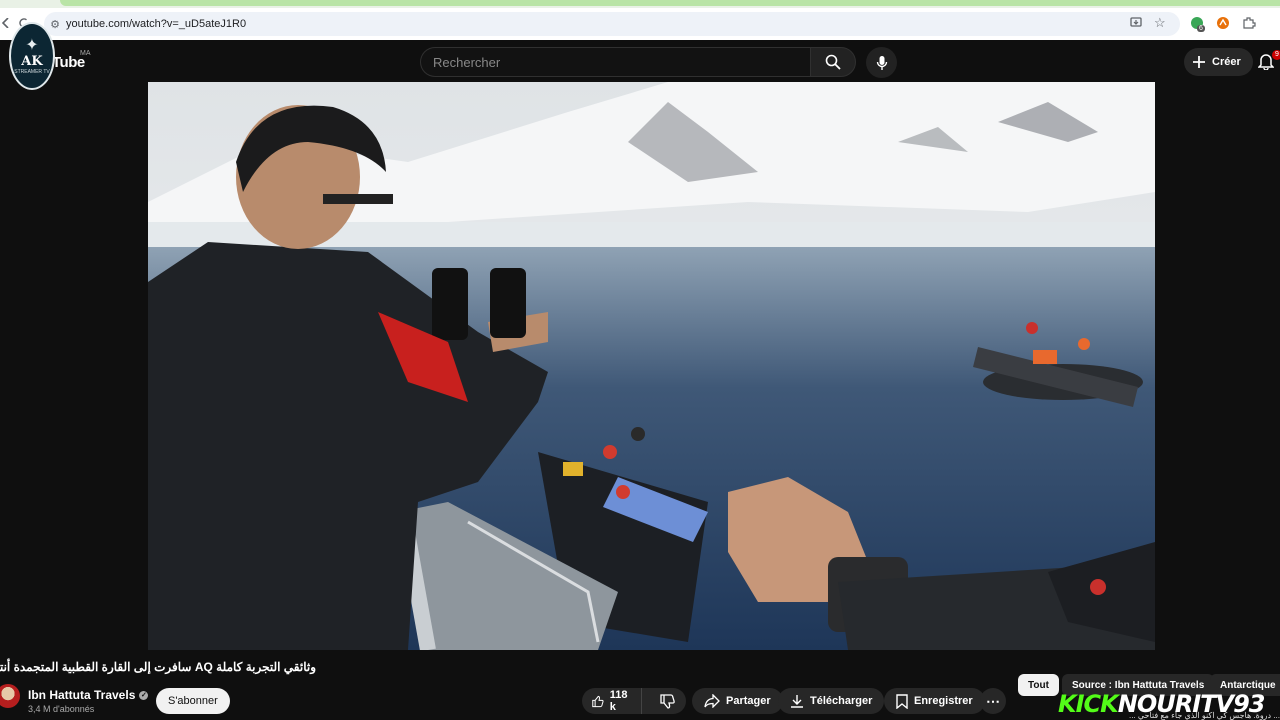 The image size is (1280, 720). What do you see at coordinates (81, 695) in the screenshot?
I see `channel-name: Ibn Hattuta Travels` at bounding box center [81, 695].